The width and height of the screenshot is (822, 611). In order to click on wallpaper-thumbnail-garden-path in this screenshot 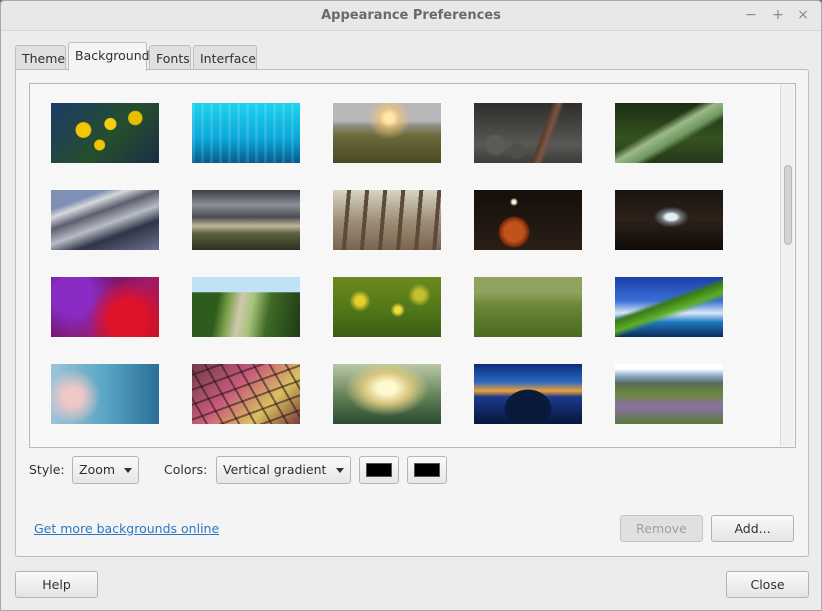, I will do `click(246, 307)`.